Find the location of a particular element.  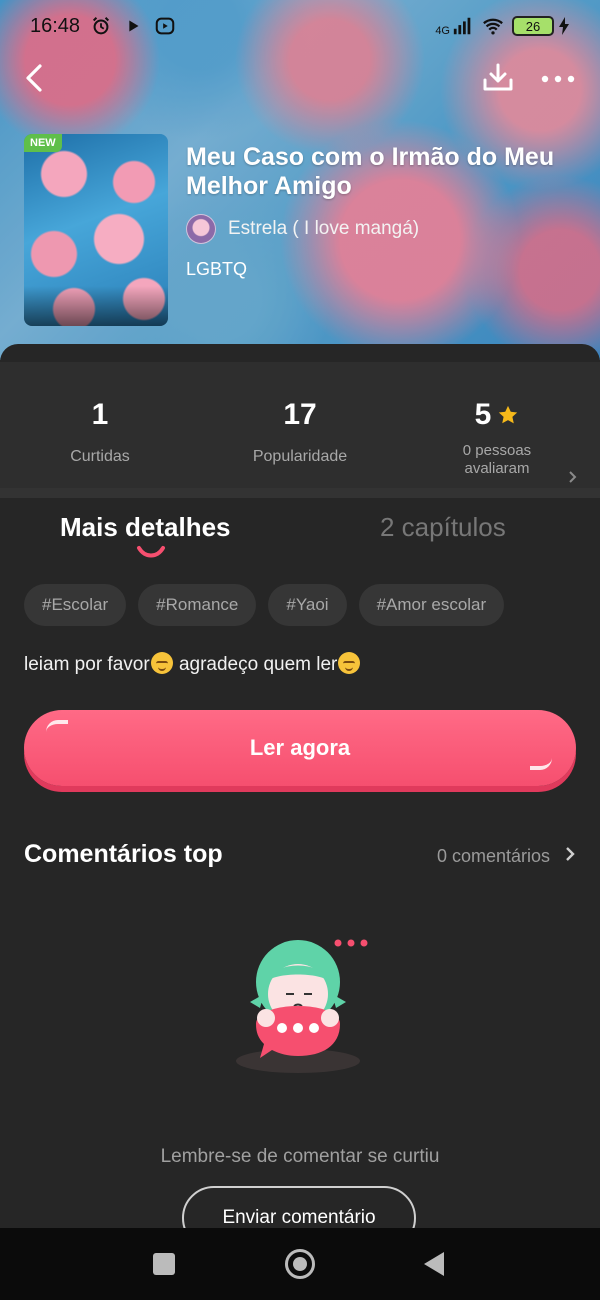

comments-count-link: 0 comentários is located at coordinates (493, 856).